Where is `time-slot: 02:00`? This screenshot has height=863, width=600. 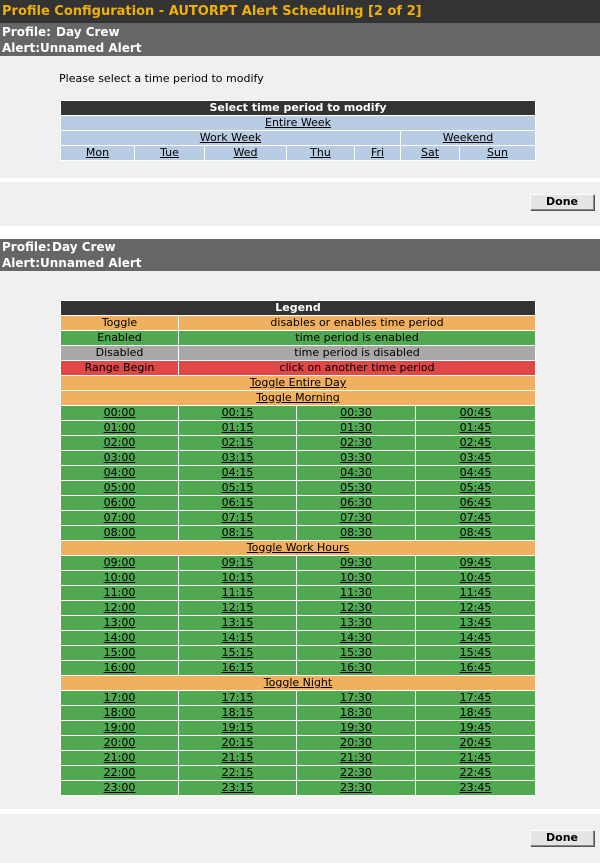
time-slot: 02:00 is located at coordinates (119, 443).